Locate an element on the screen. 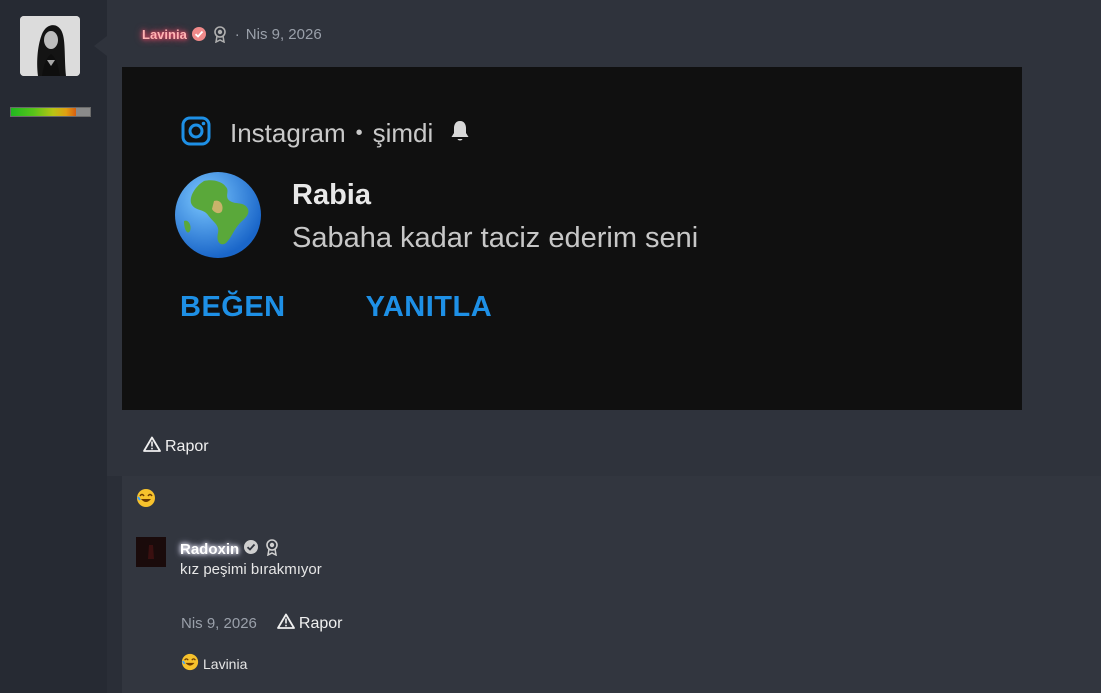 The height and width of the screenshot is (693, 1101). reply-reaction: Lavinia is located at coordinates (214, 663).